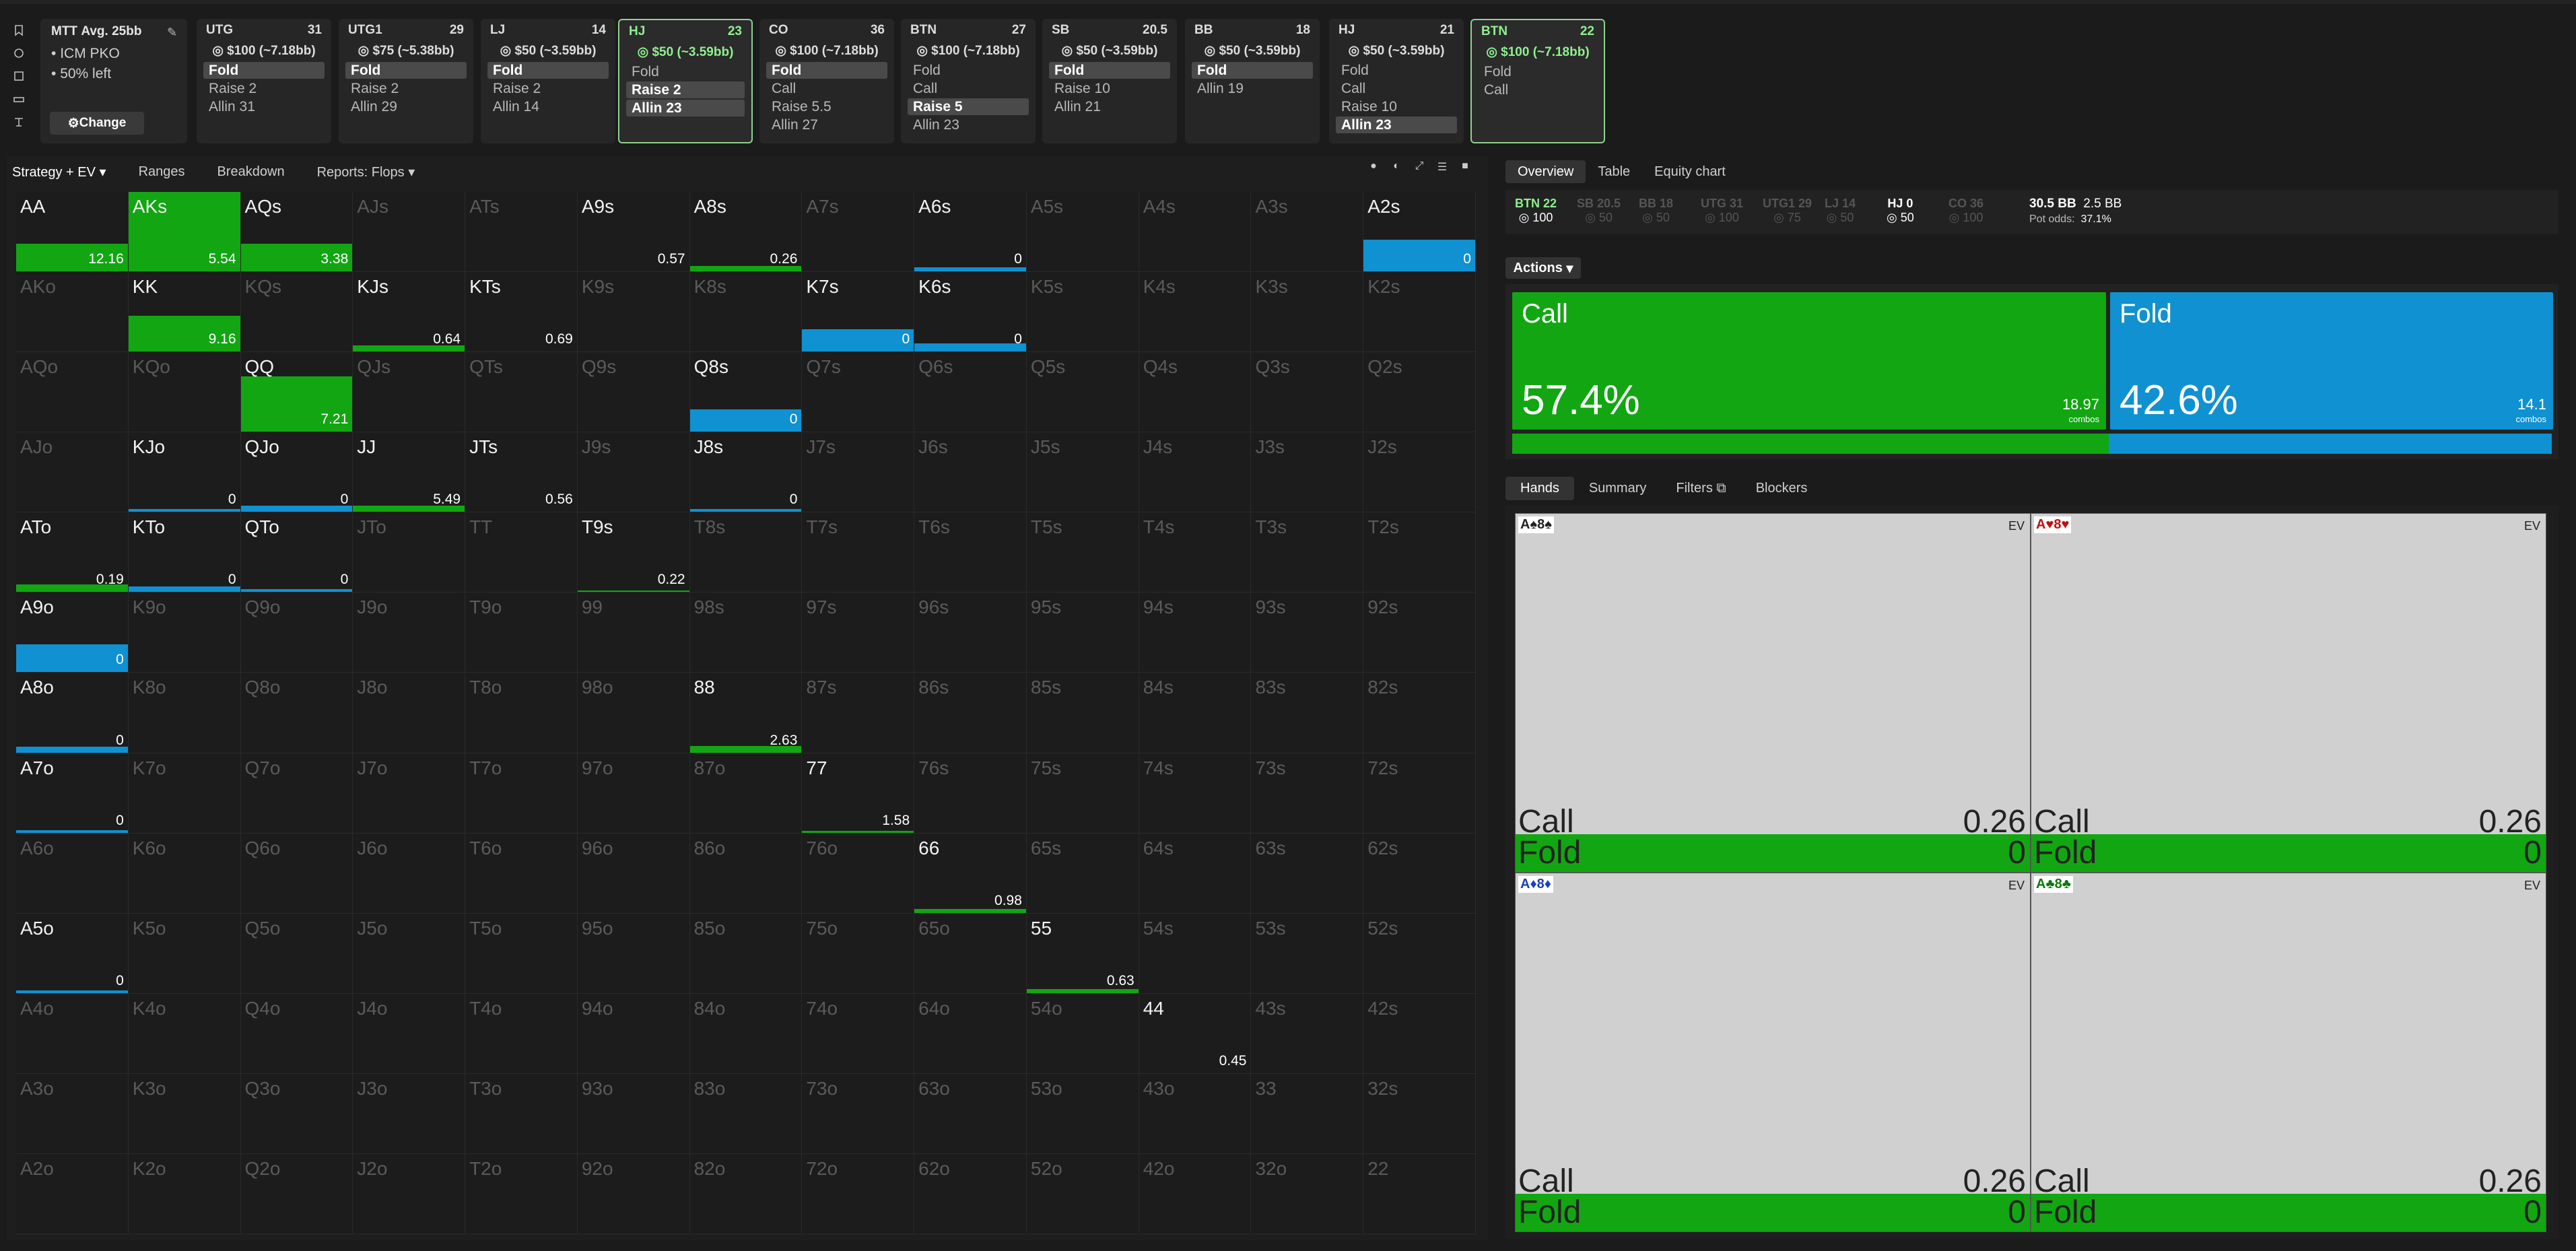 The height and width of the screenshot is (1251, 2576). Describe the element at coordinates (633, 1033) in the screenshot. I see `hand-cell: 94o` at that location.